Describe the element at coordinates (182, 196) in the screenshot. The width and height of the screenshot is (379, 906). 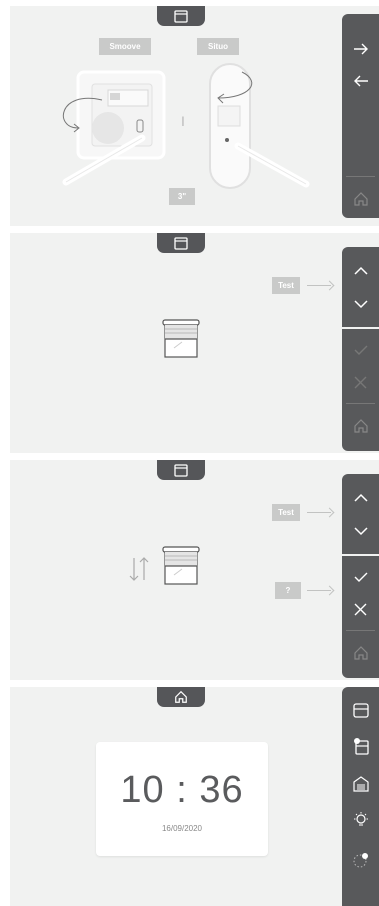
I see `duration-label: 3"` at that location.